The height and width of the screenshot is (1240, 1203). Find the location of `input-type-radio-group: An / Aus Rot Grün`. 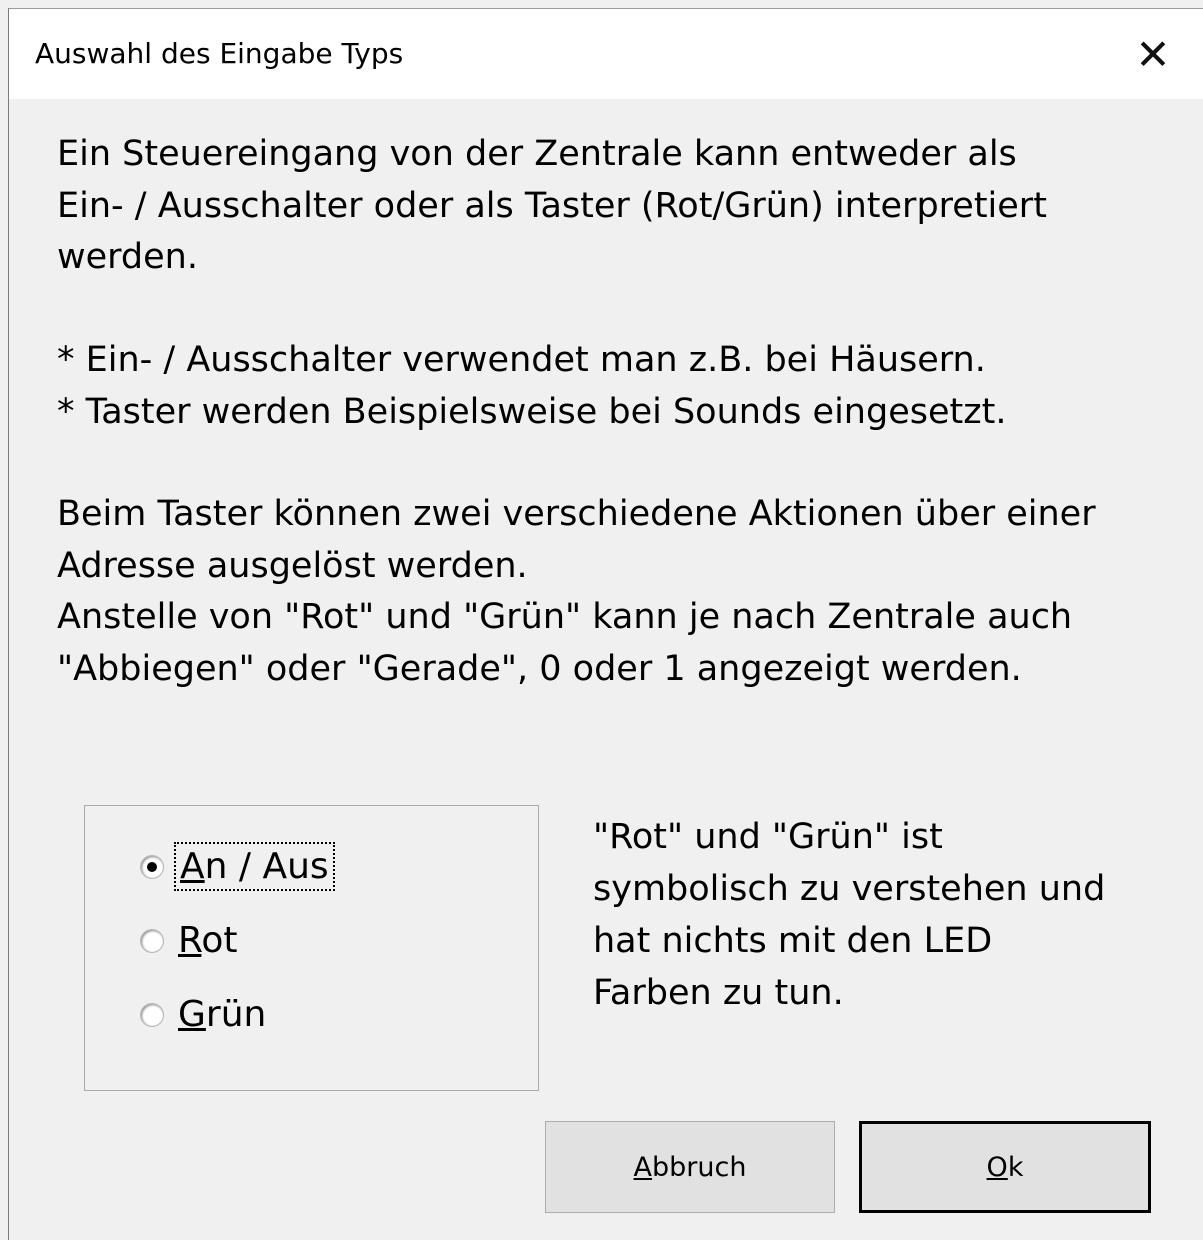

input-type-radio-group: An / Aus Rot Grün is located at coordinates (311, 948).